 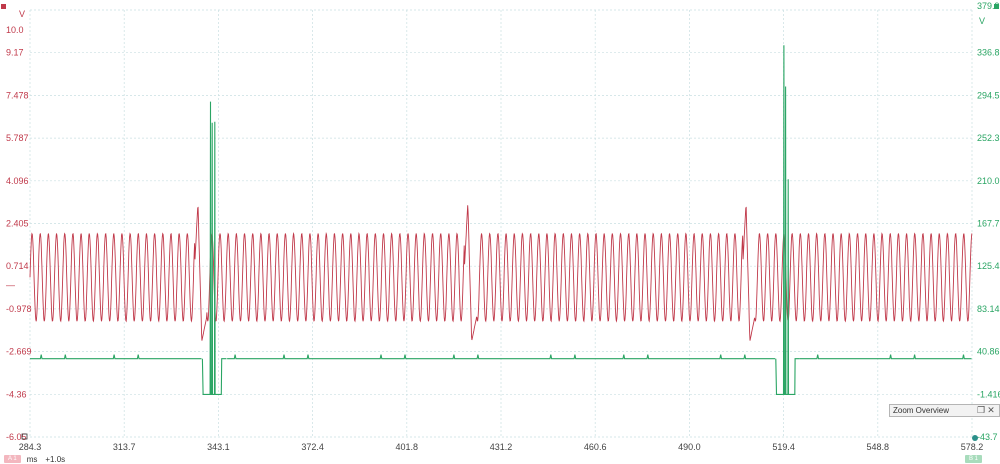 What do you see at coordinates (988, 309) in the screenshot?
I see `right-tick-label: 83.14` at bounding box center [988, 309].